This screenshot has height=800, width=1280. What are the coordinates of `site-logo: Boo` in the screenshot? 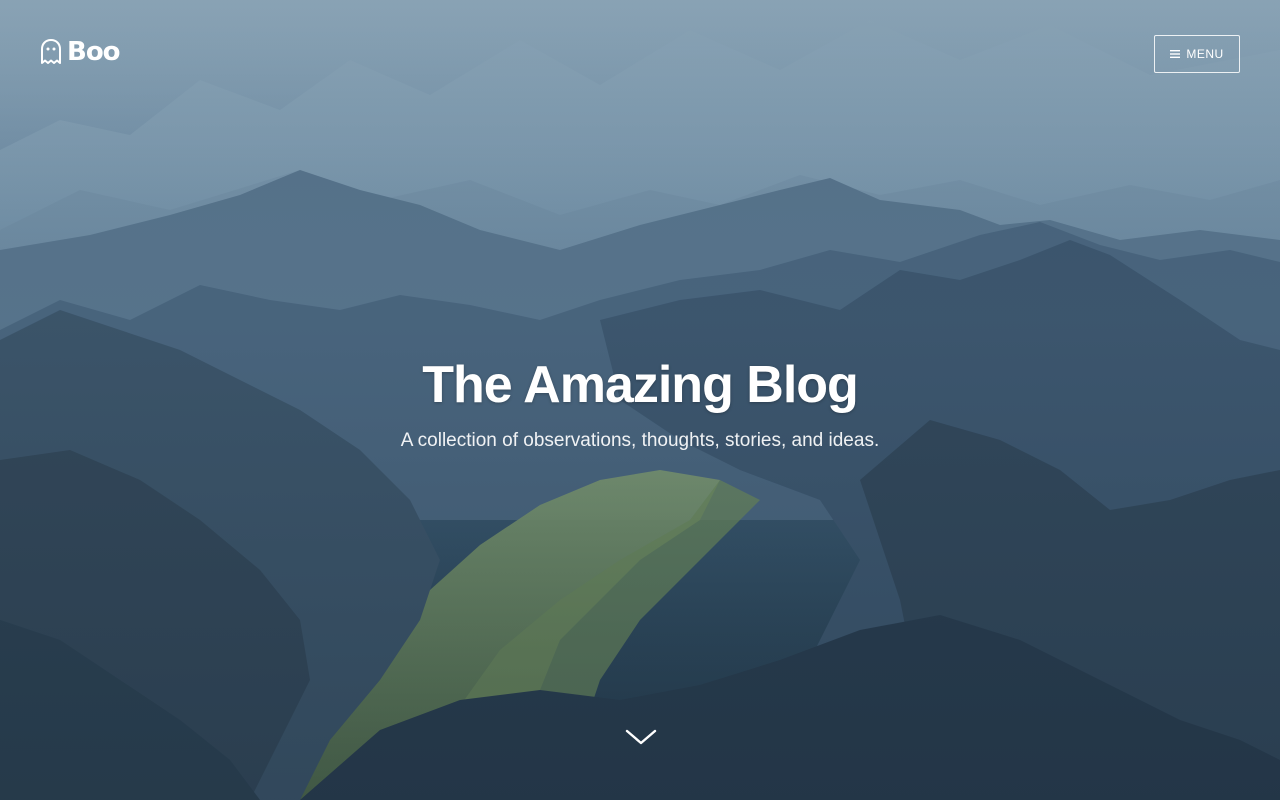 It's located at (80, 52).